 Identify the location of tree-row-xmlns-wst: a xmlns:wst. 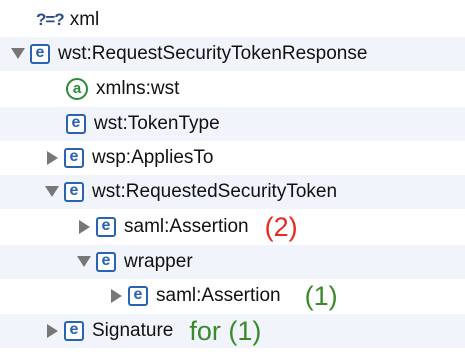
(232, 89).